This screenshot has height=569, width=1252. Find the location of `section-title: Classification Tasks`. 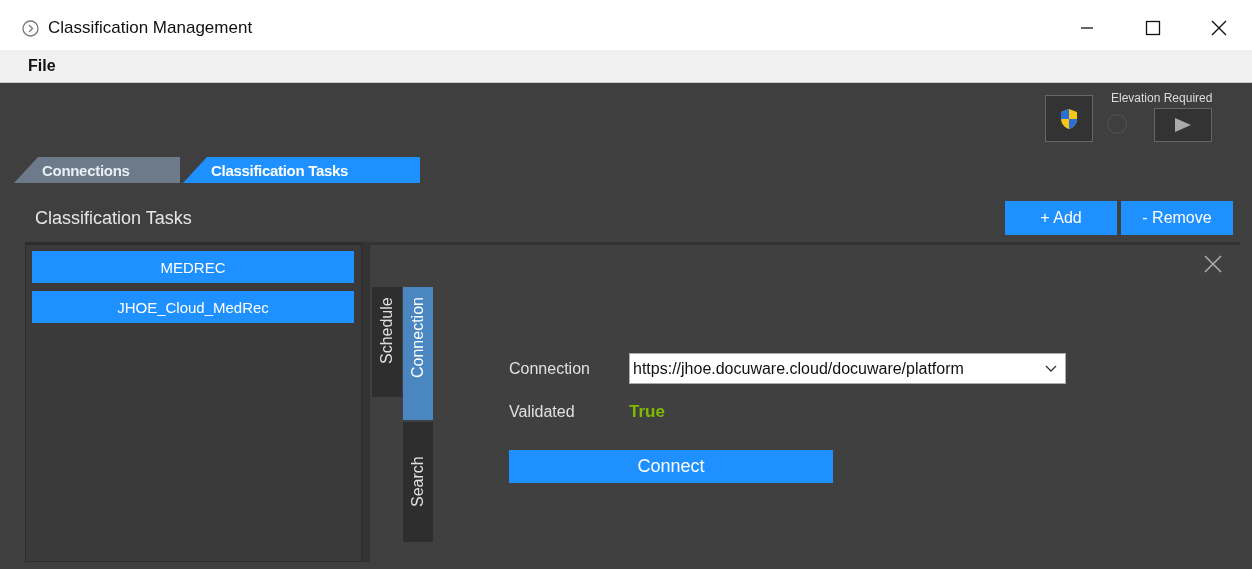

section-title: Classification Tasks is located at coordinates (113, 218).